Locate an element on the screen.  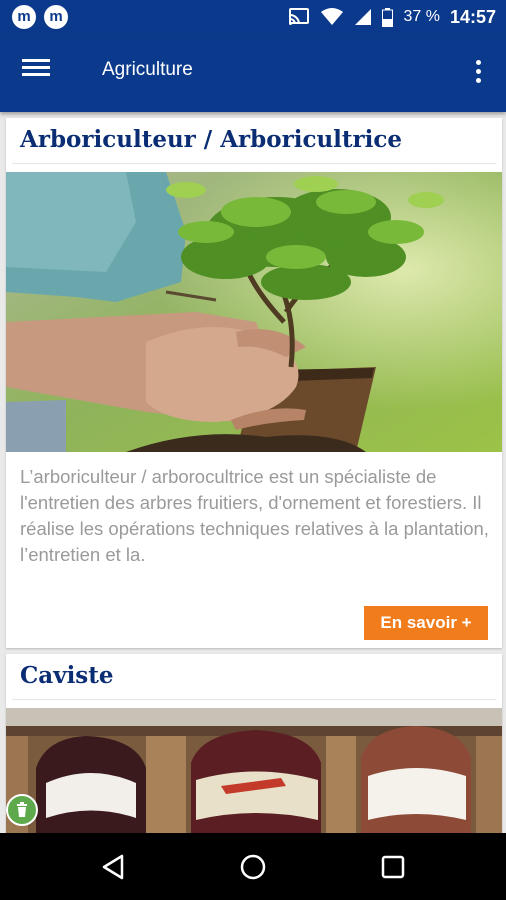
clock: 14:57 is located at coordinates (472, 16).